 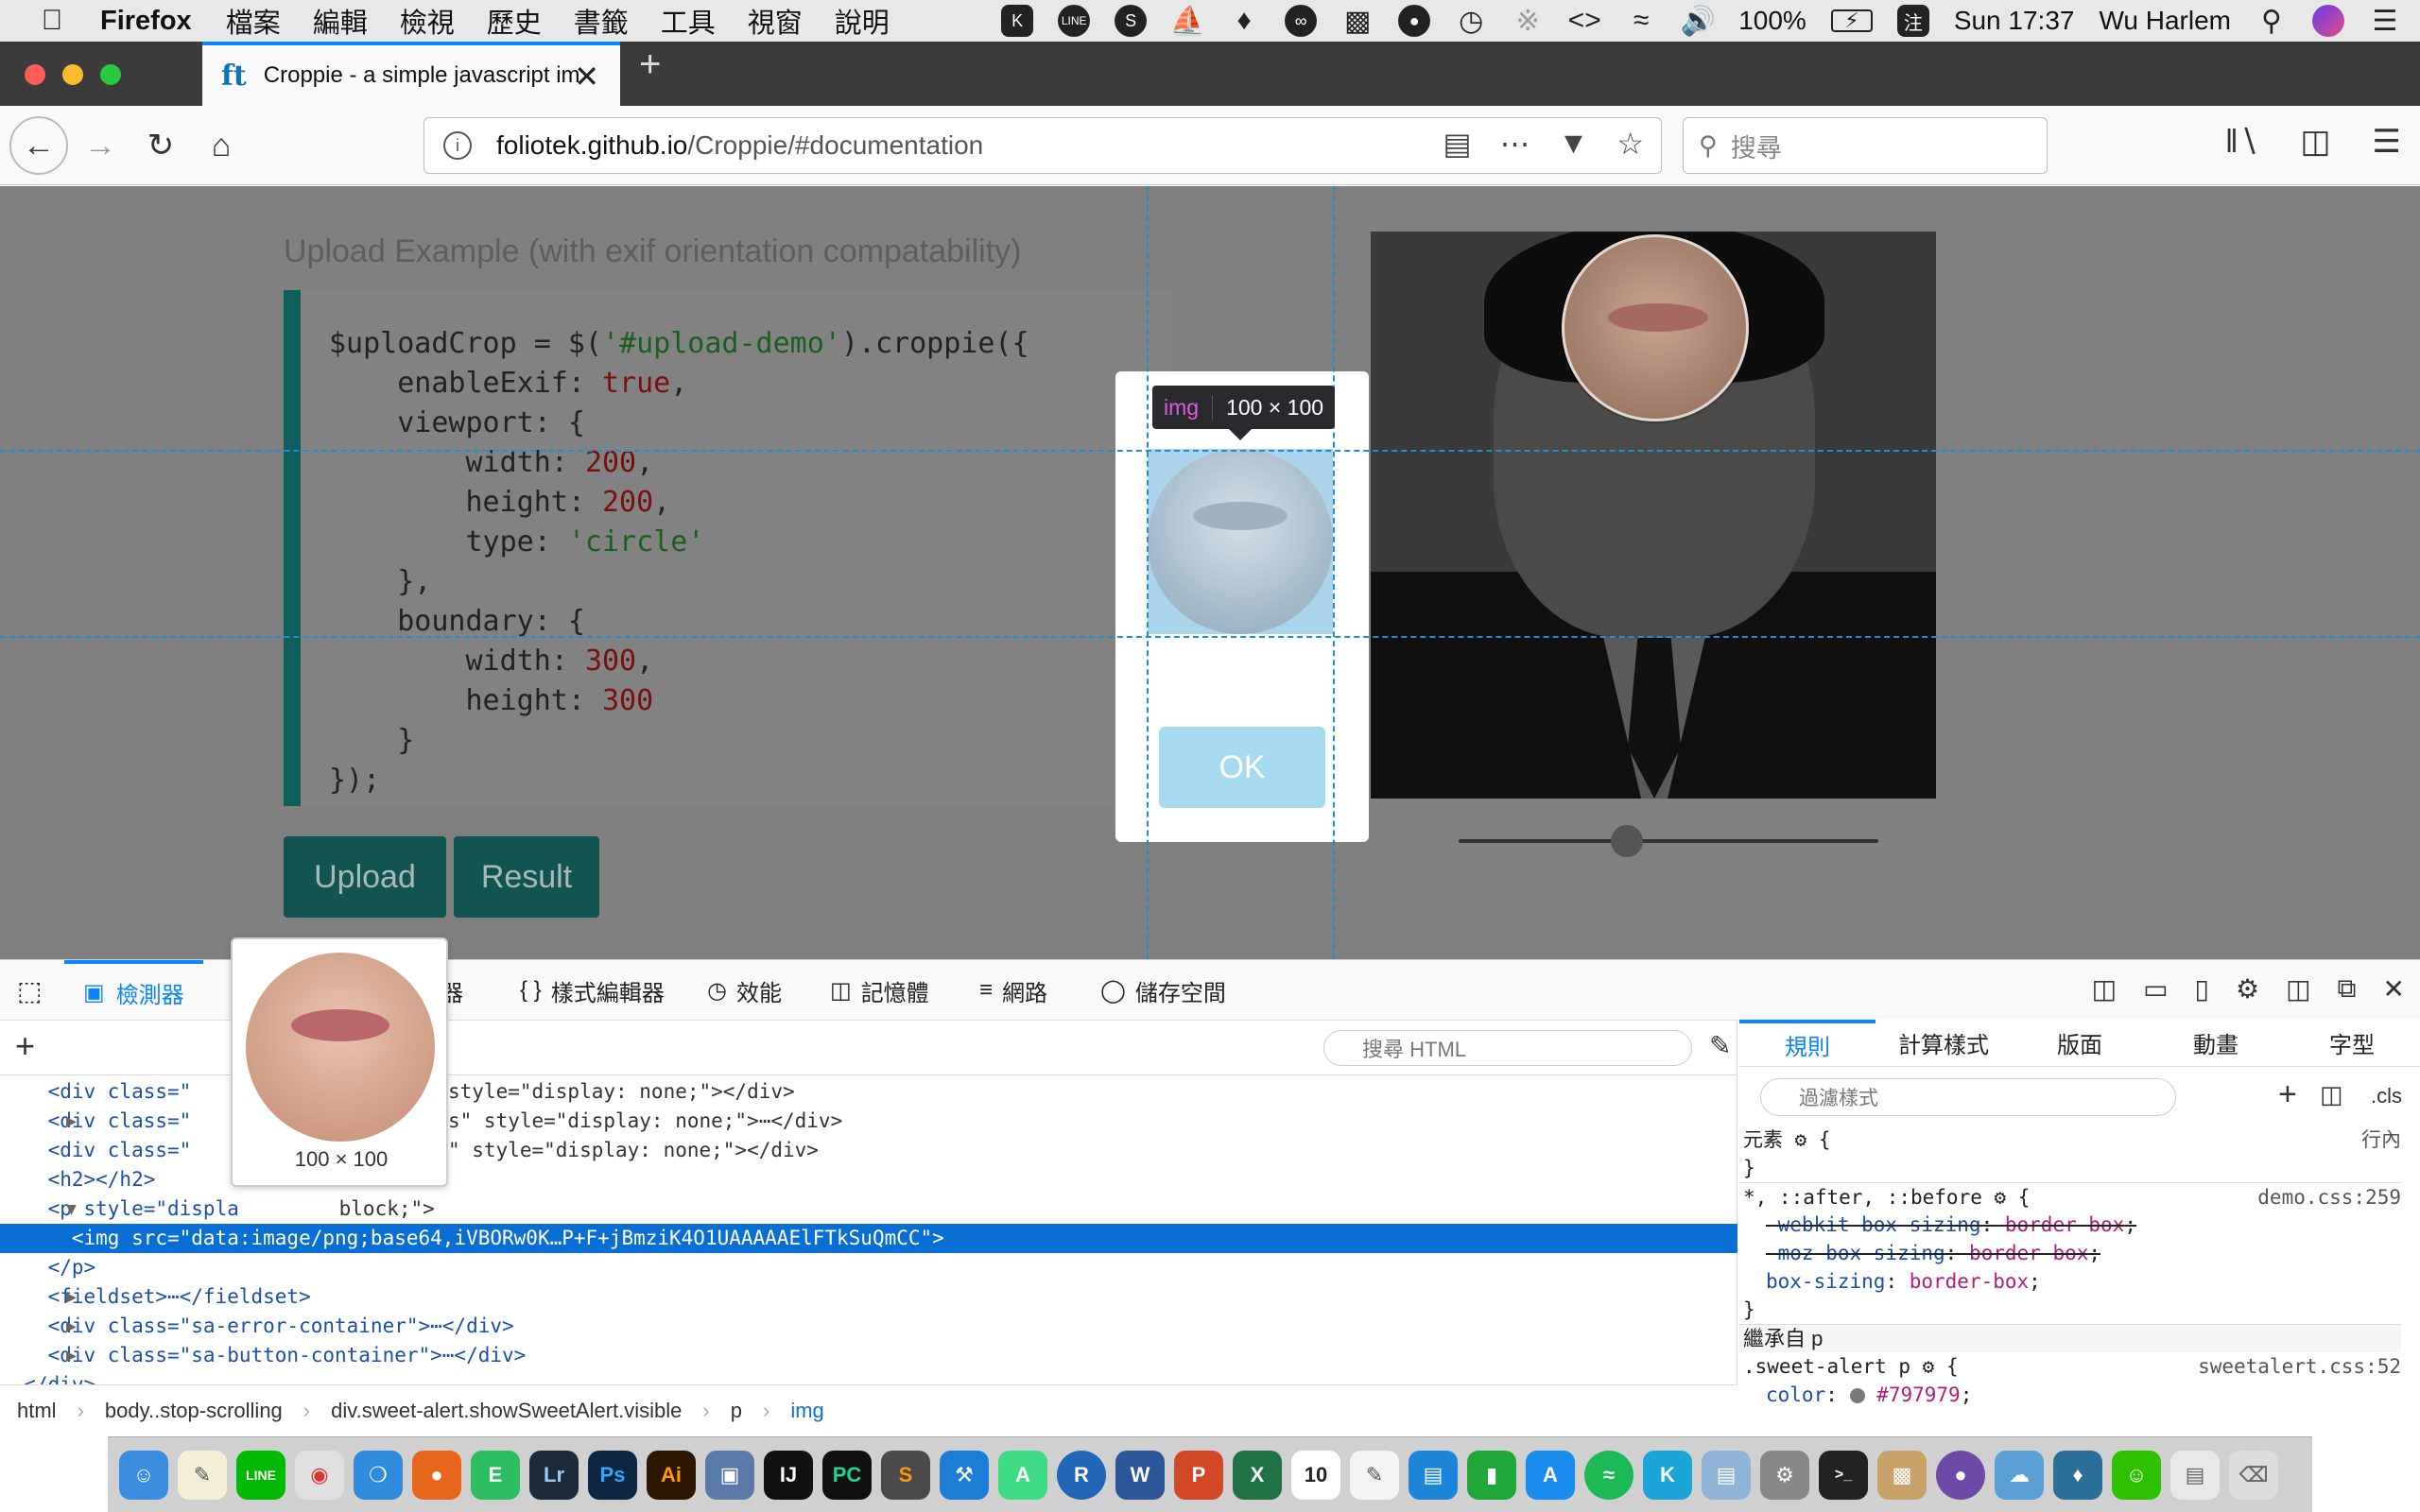 What do you see at coordinates (2242, 142) in the screenshot?
I see `library-icon: ‖∖` at bounding box center [2242, 142].